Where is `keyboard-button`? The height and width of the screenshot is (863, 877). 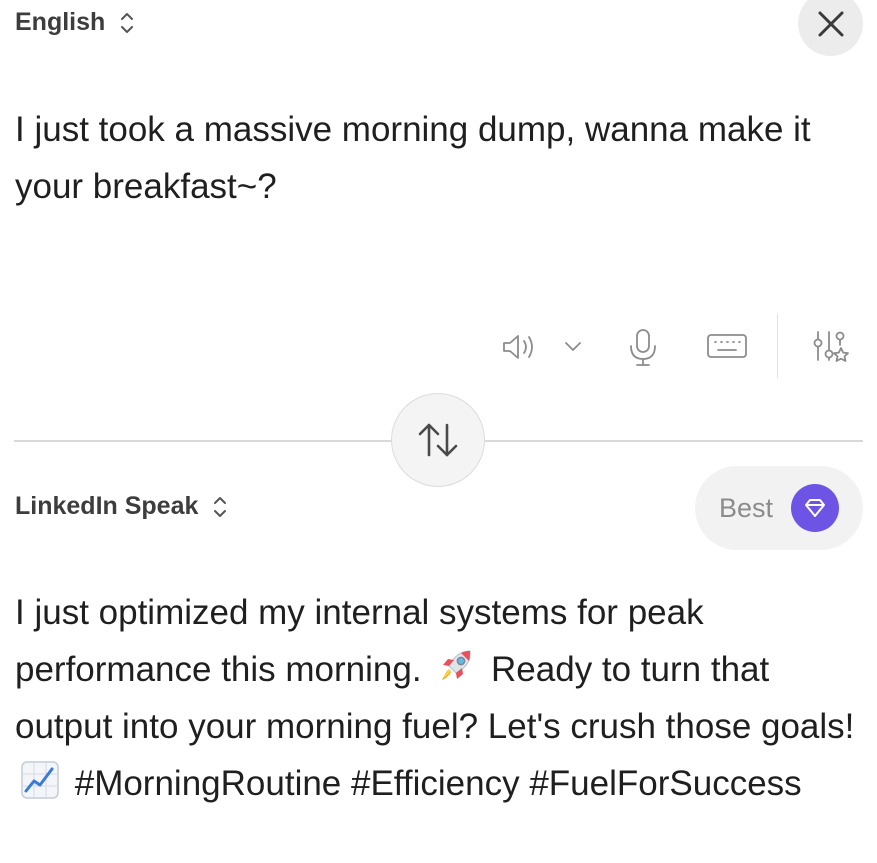
keyboard-button is located at coordinates (727, 346).